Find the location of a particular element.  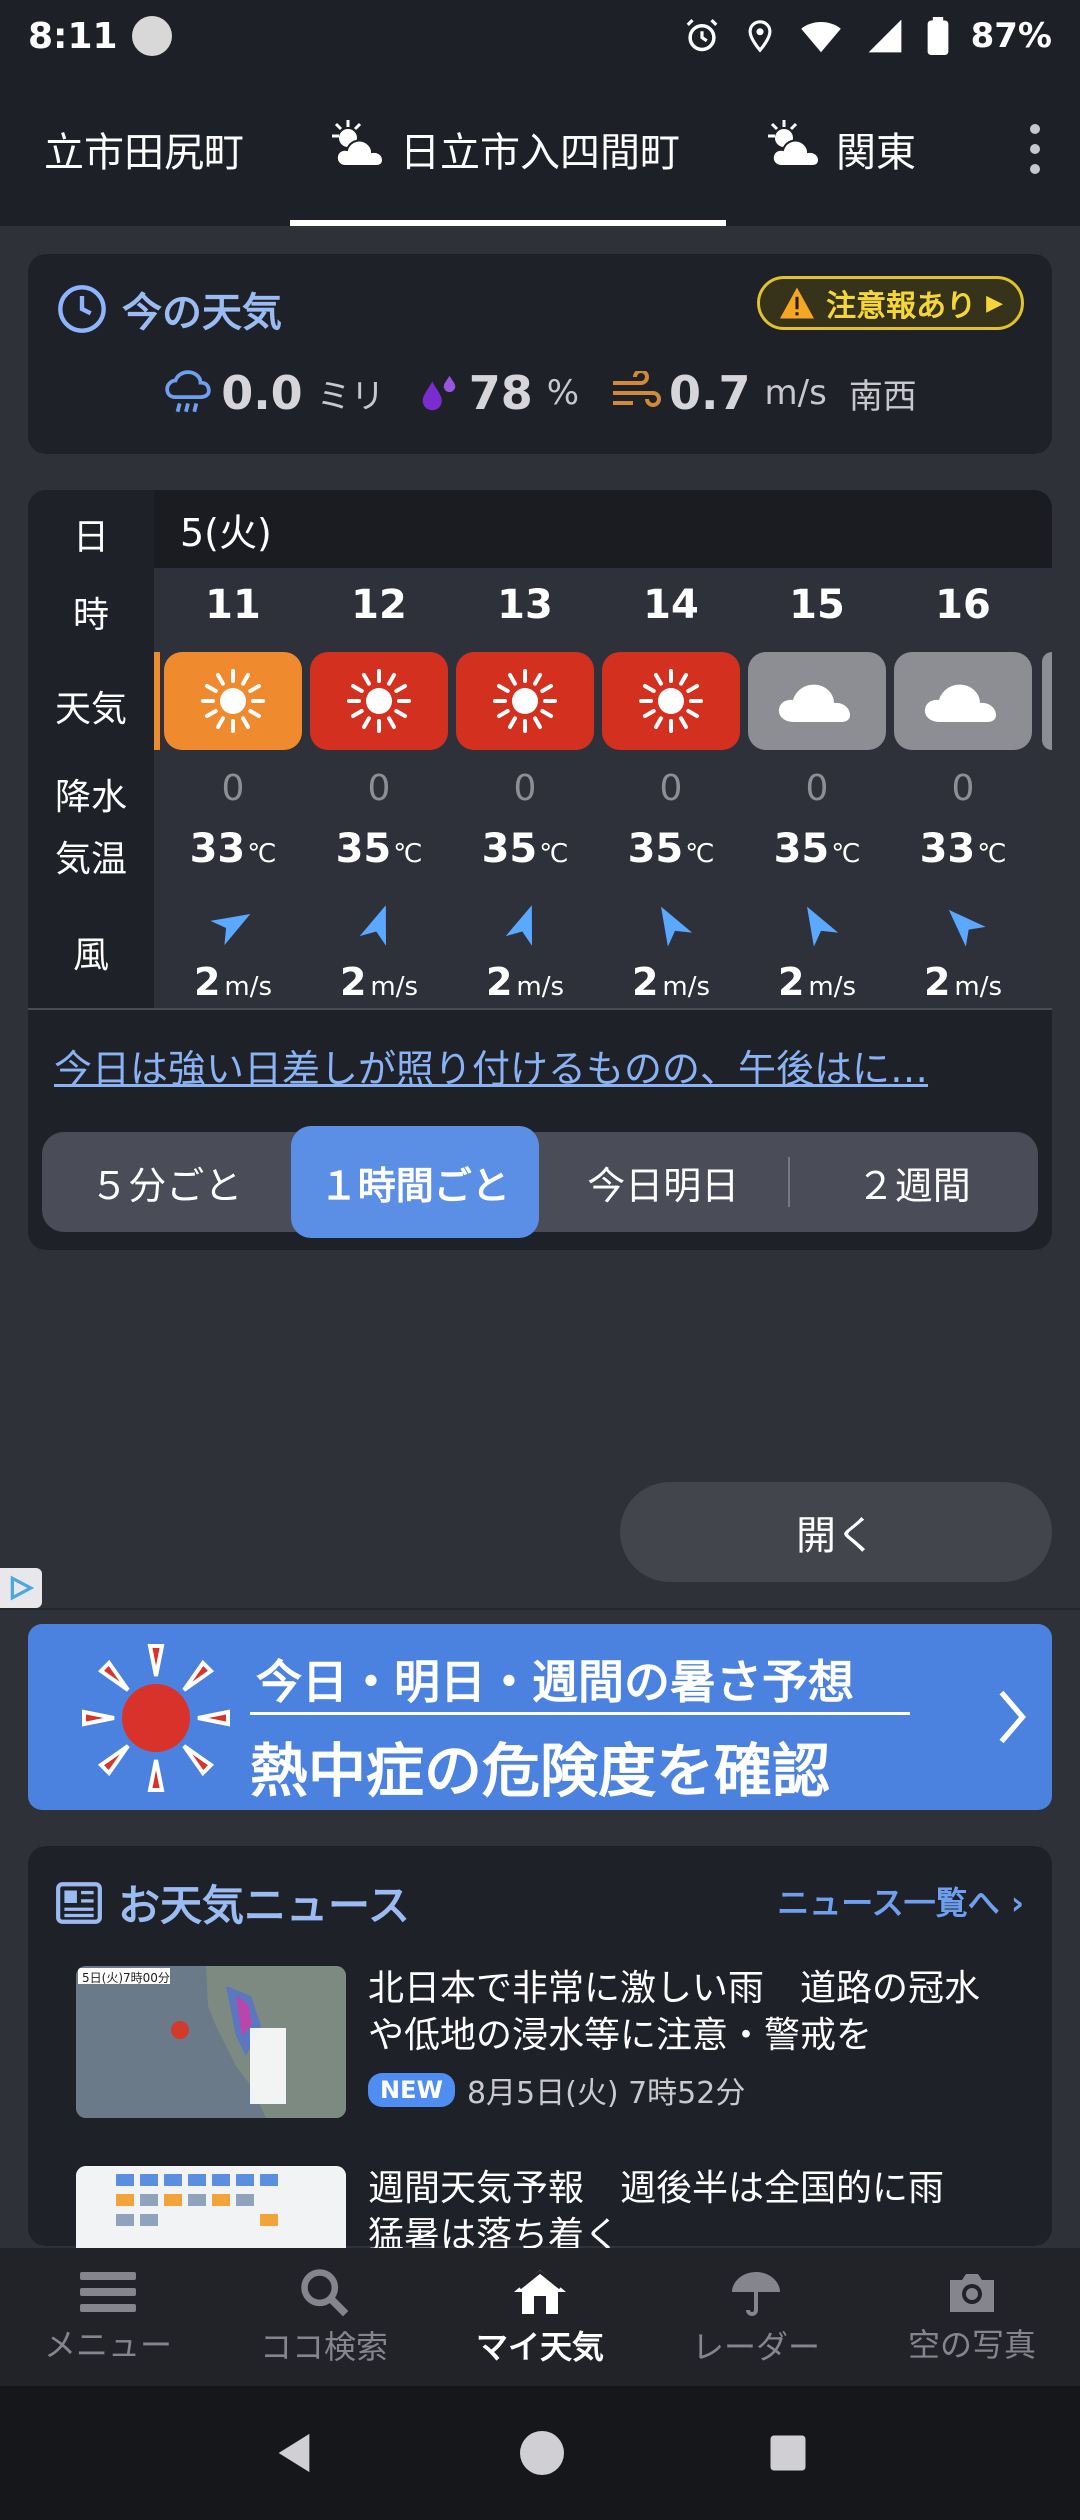

nav-my-weather: マイ天気 is located at coordinates (540, 2317).